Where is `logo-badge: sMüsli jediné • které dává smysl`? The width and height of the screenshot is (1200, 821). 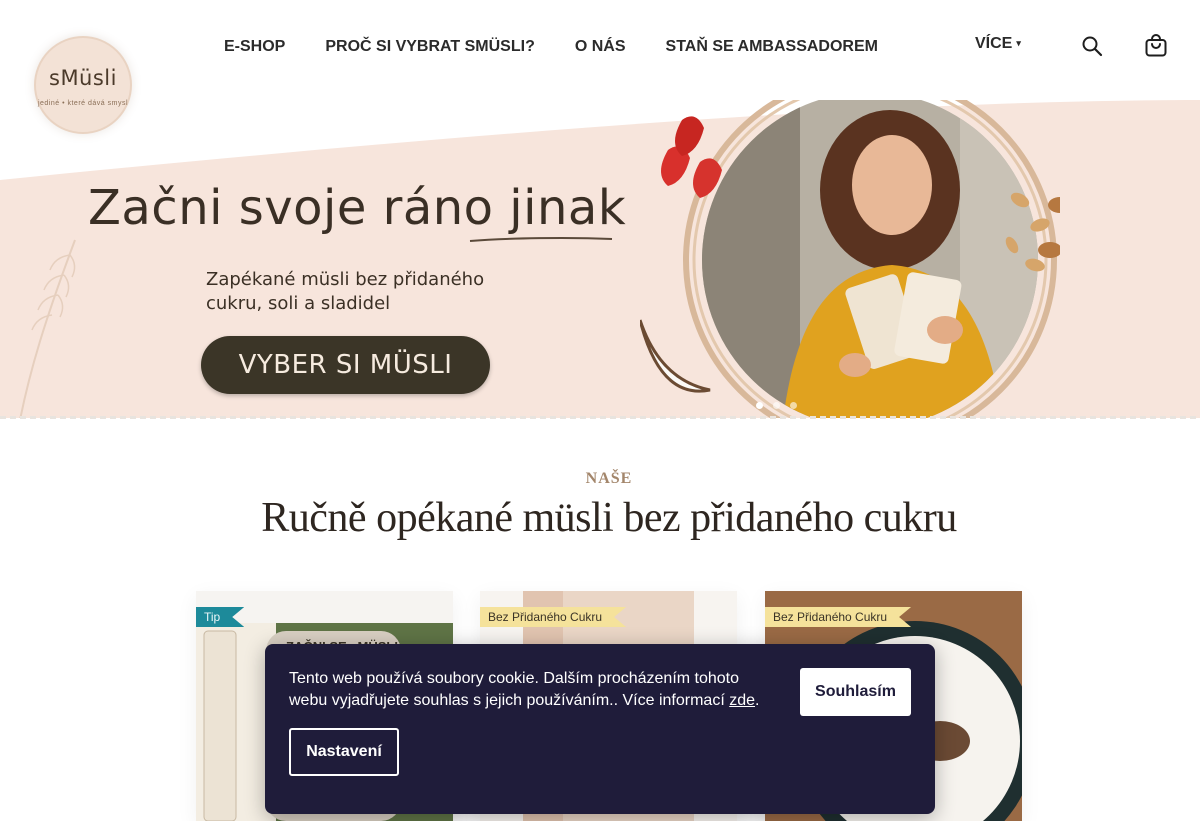
logo-badge: sMüsli jediné • které dává smysl is located at coordinates (83, 85).